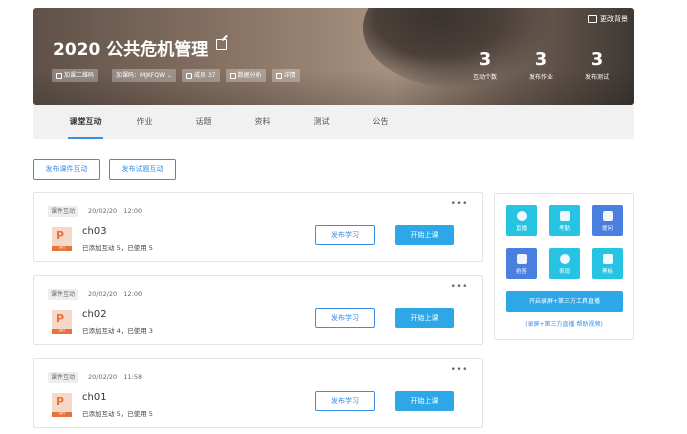  What do you see at coordinates (596, 77) in the screenshot?
I see `stat-label: 发布测试` at bounding box center [596, 77].